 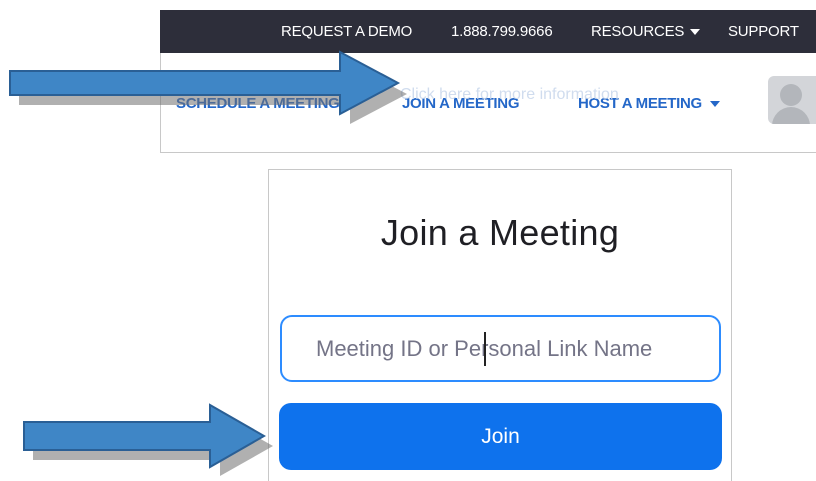 I want to click on info-hint-text: Click here for more information, so click(x=509, y=94).